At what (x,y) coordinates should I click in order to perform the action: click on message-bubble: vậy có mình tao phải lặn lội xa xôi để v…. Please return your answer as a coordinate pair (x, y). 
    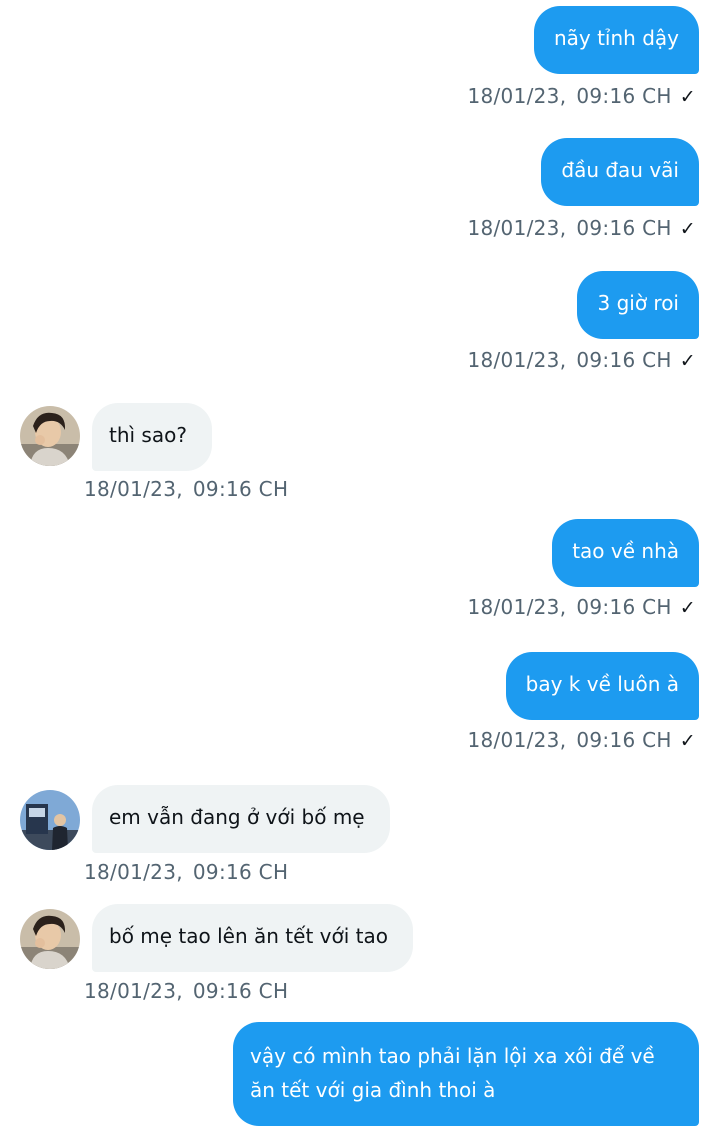
    Looking at the image, I should click on (466, 1074).